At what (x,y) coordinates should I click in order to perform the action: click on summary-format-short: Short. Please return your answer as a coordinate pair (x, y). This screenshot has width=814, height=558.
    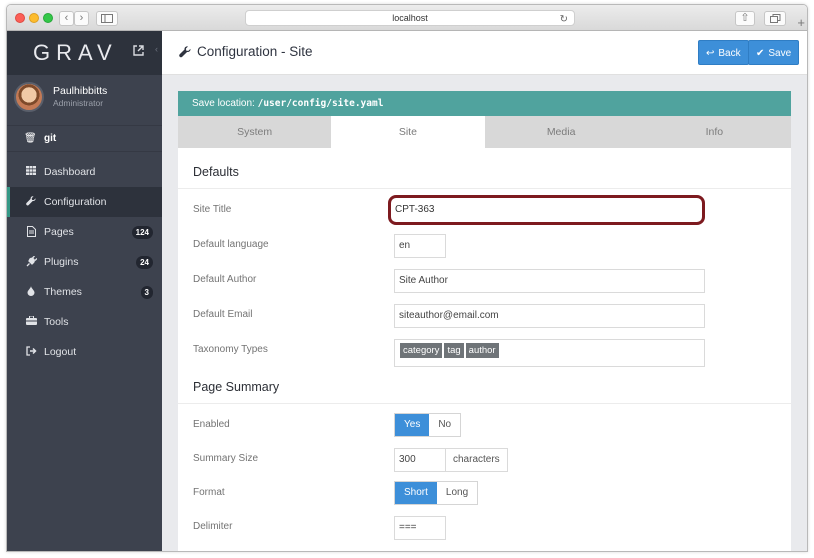
    Looking at the image, I should click on (416, 493).